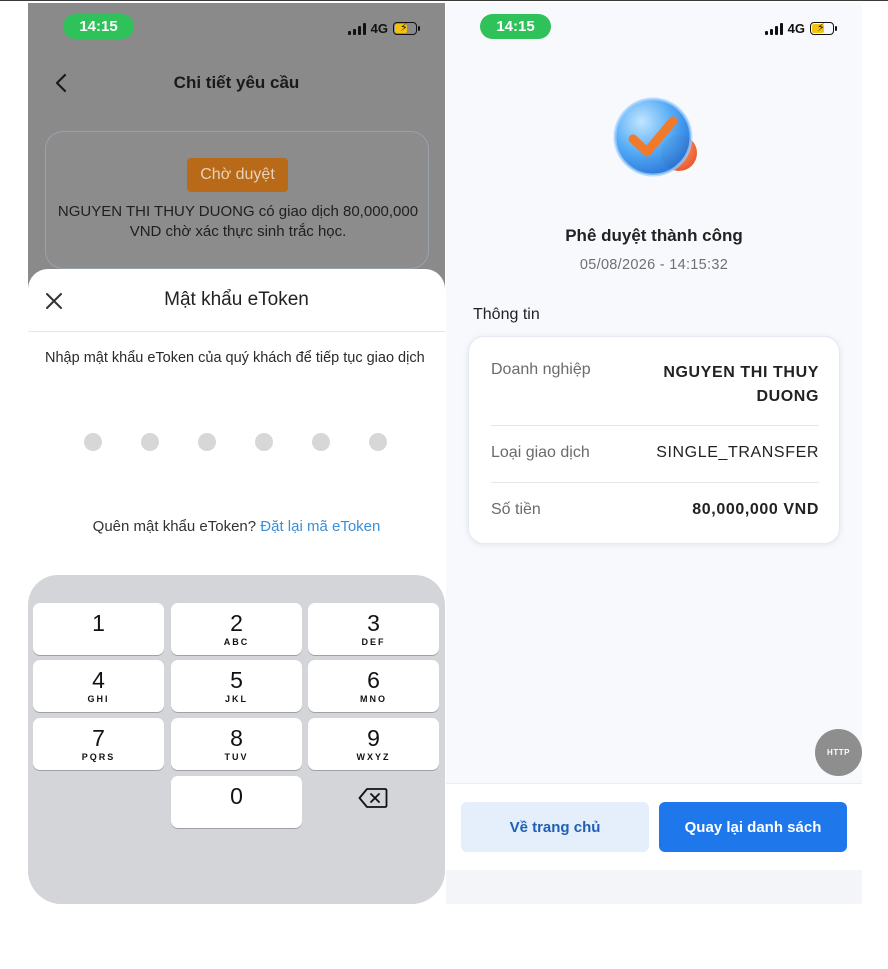  I want to click on key-4: 4 GHI, so click(98, 686).